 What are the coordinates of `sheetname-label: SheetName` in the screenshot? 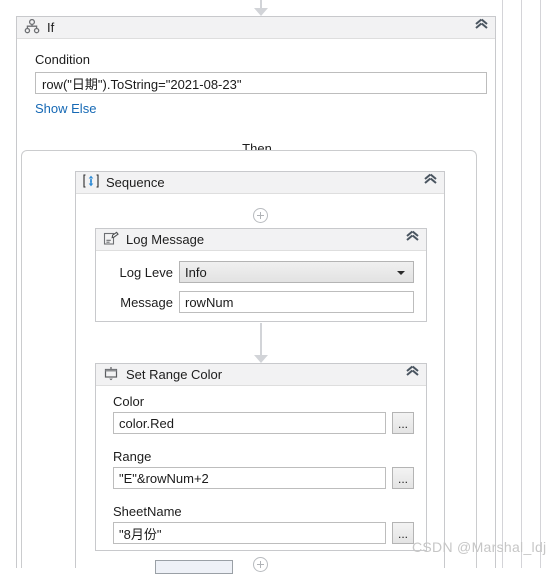 It's located at (147, 511).